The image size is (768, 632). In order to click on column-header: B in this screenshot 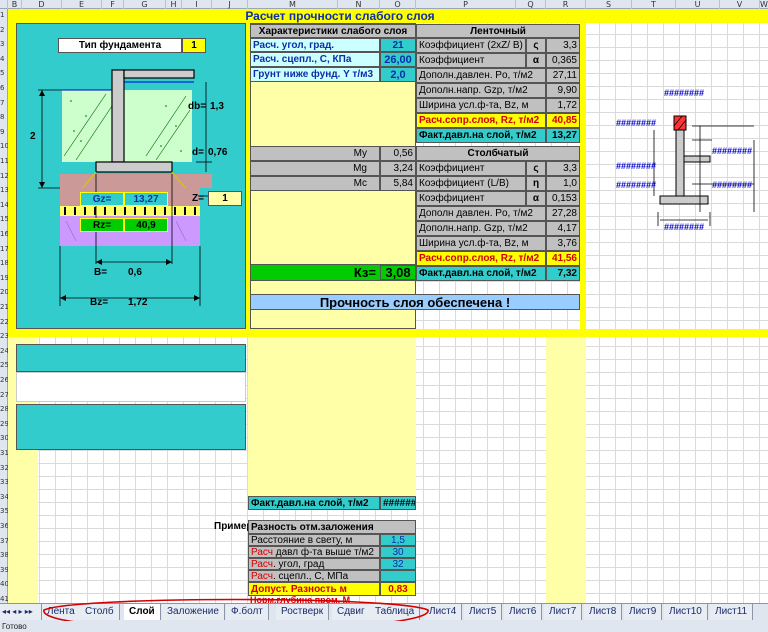, I will do `click(15, 4)`.